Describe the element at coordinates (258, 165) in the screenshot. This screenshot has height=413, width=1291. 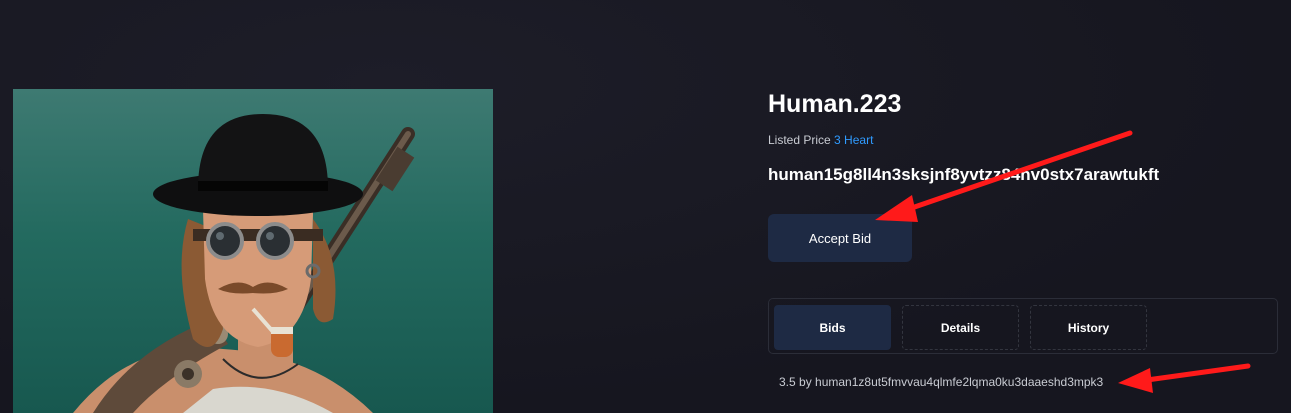
I see `bowler-hat` at that location.